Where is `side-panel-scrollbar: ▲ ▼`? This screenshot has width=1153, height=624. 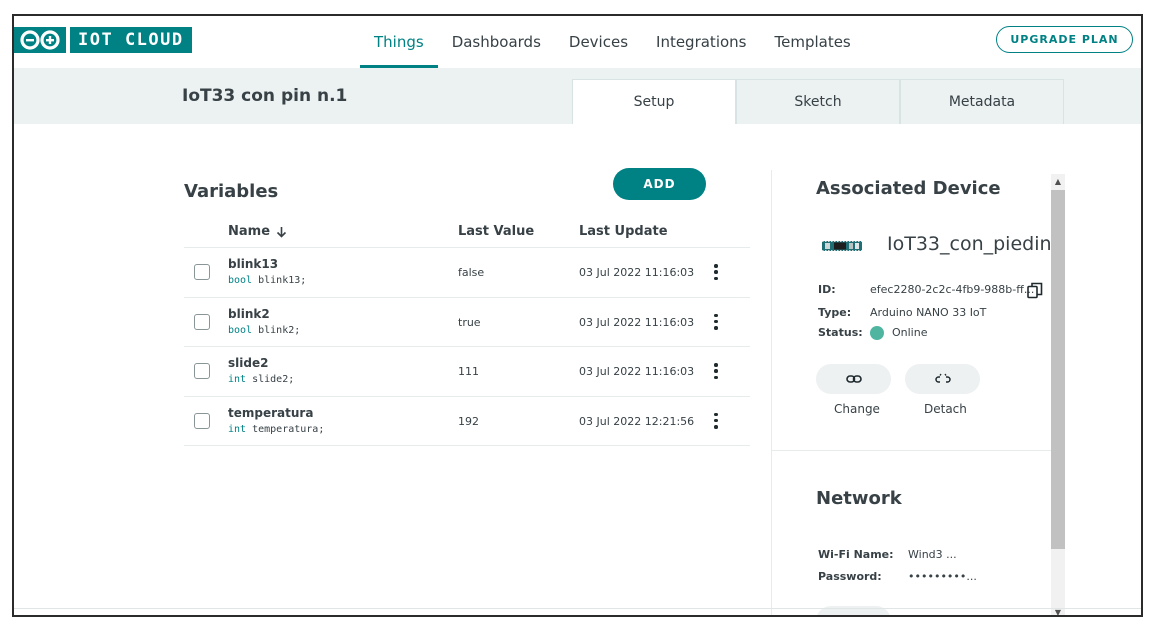
side-panel-scrollbar: ▲ ▼ is located at coordinates (1058, 395).